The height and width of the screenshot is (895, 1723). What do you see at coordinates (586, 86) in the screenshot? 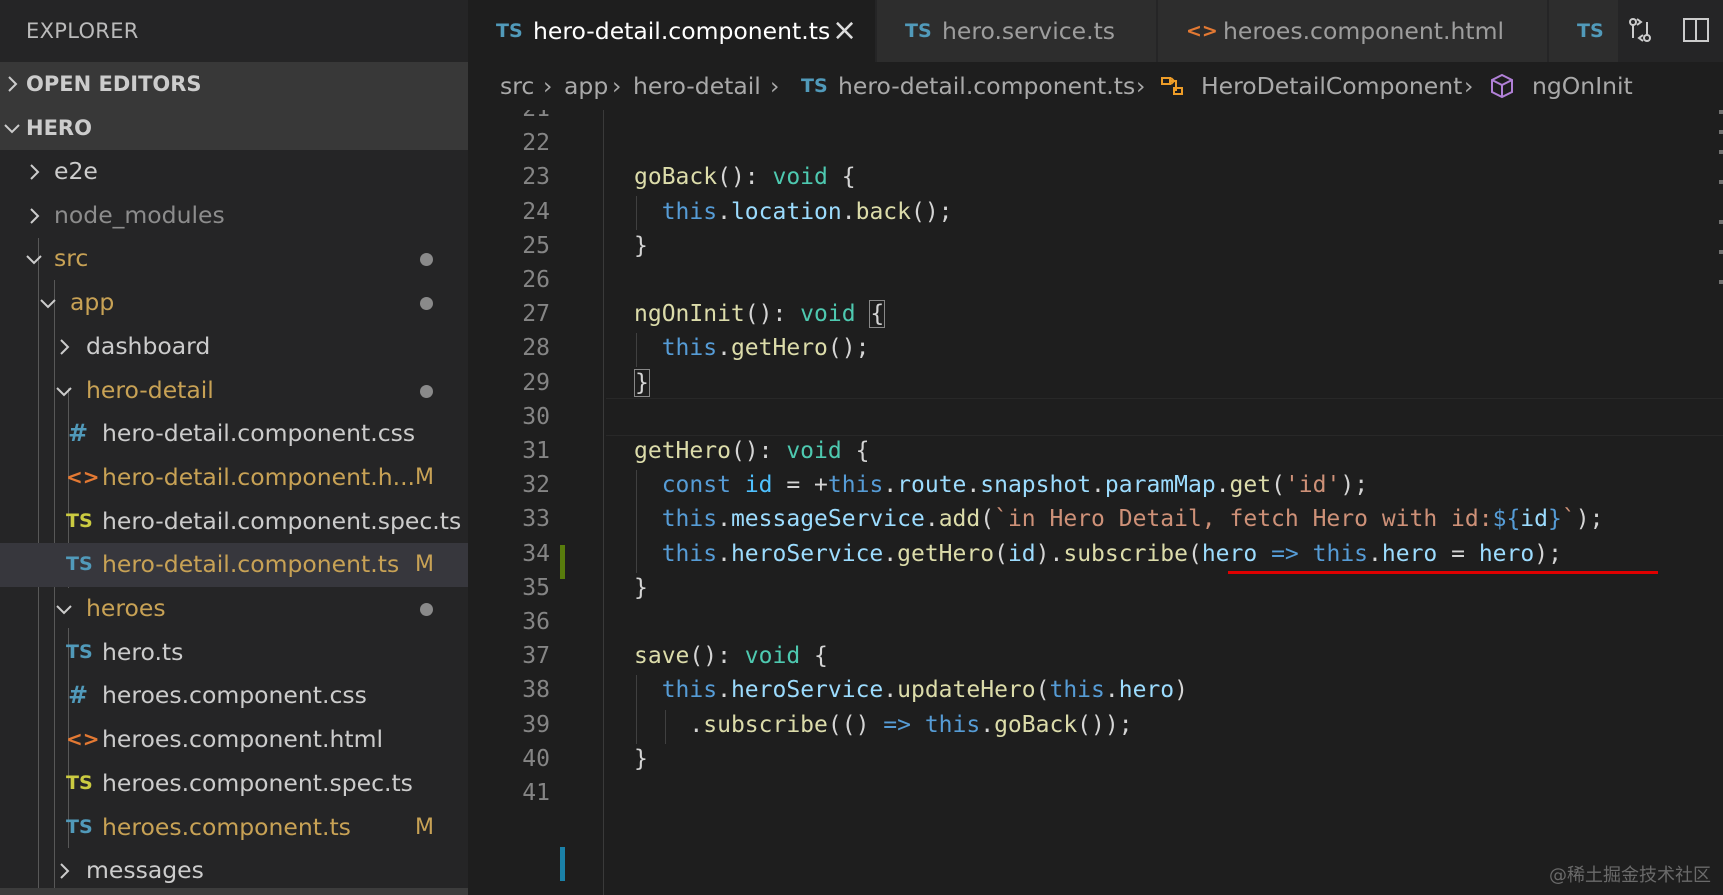
I see `breadcrumb-app: app` at bounding box center [586, 86].